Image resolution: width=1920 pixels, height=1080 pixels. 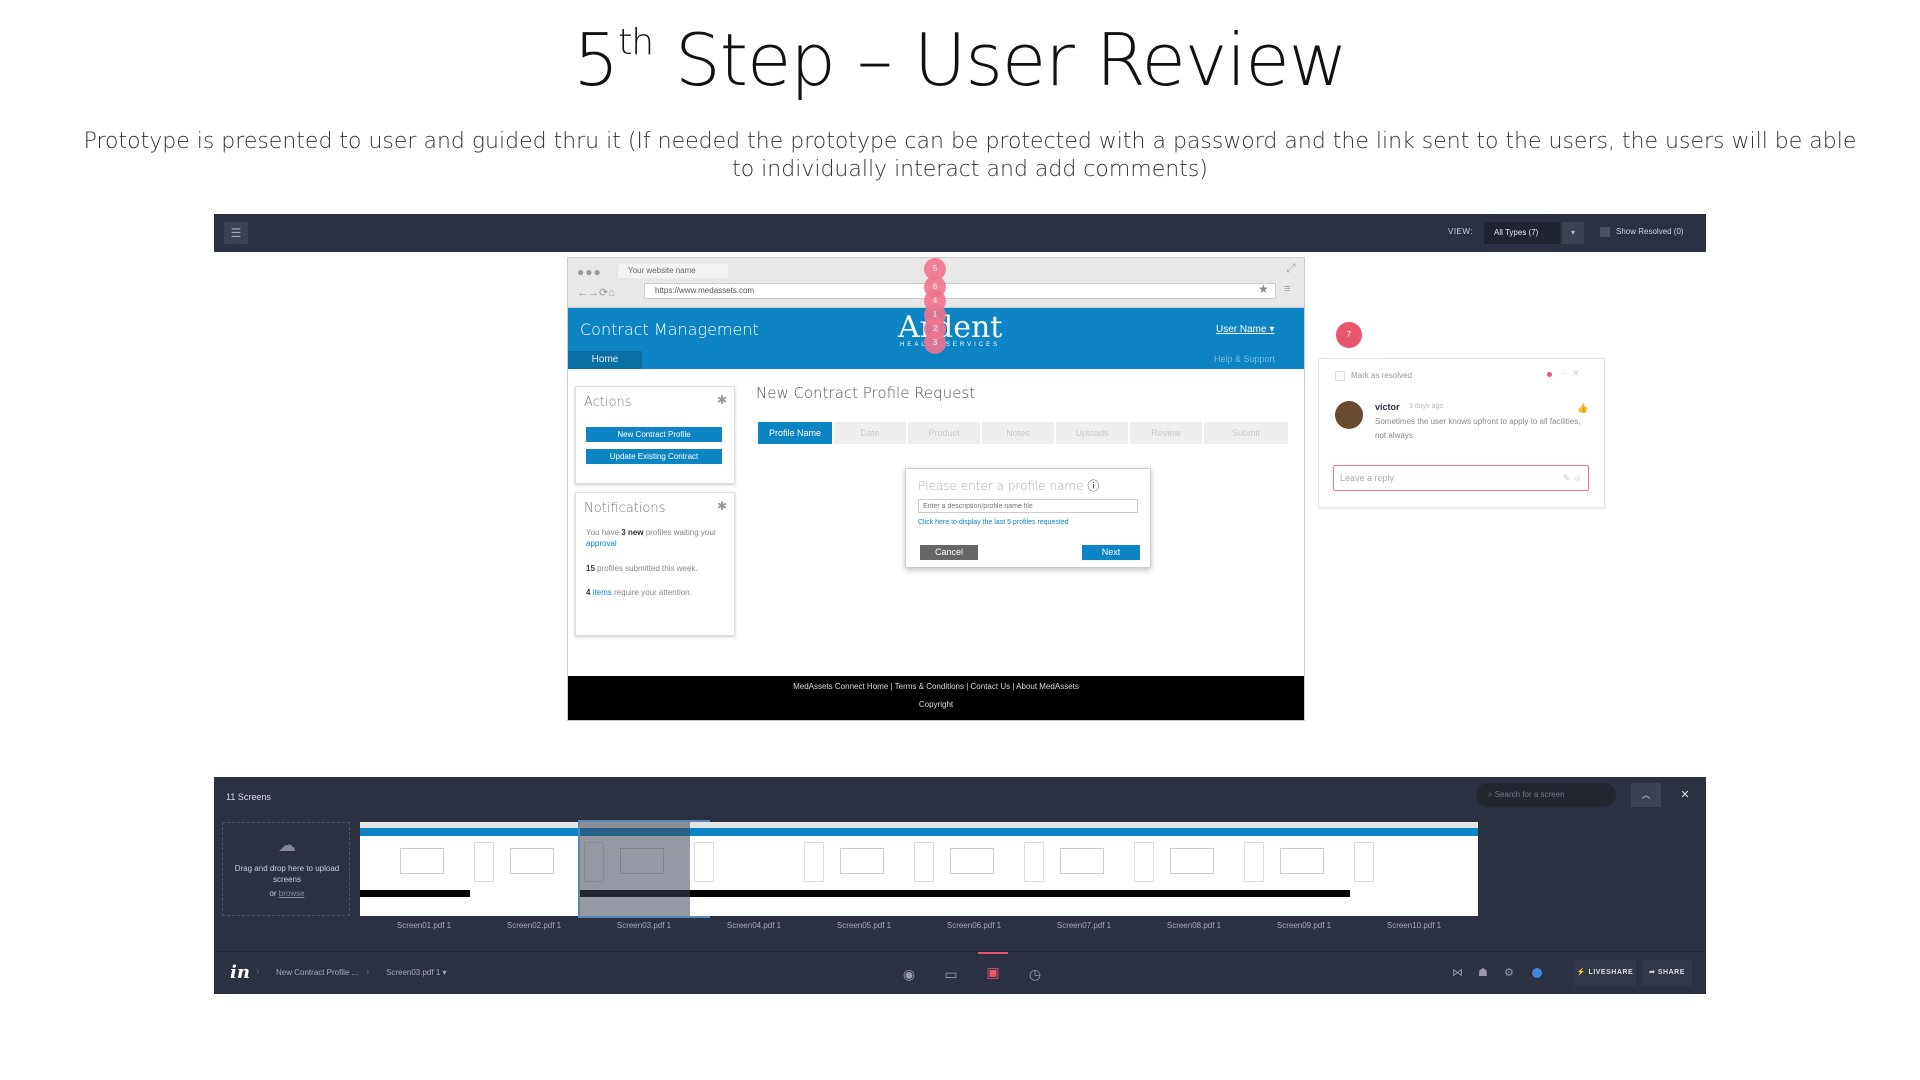 I want to click on reply-attach-icons: ✎ ☺, so click(x=1572, y=478).